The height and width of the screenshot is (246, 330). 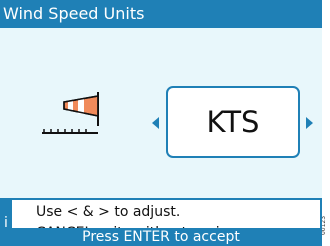 What do you see at coordinates (233, 122) in the screenshot?
I see `unit-value-selector: KTS` at bounding box center [233, 122].